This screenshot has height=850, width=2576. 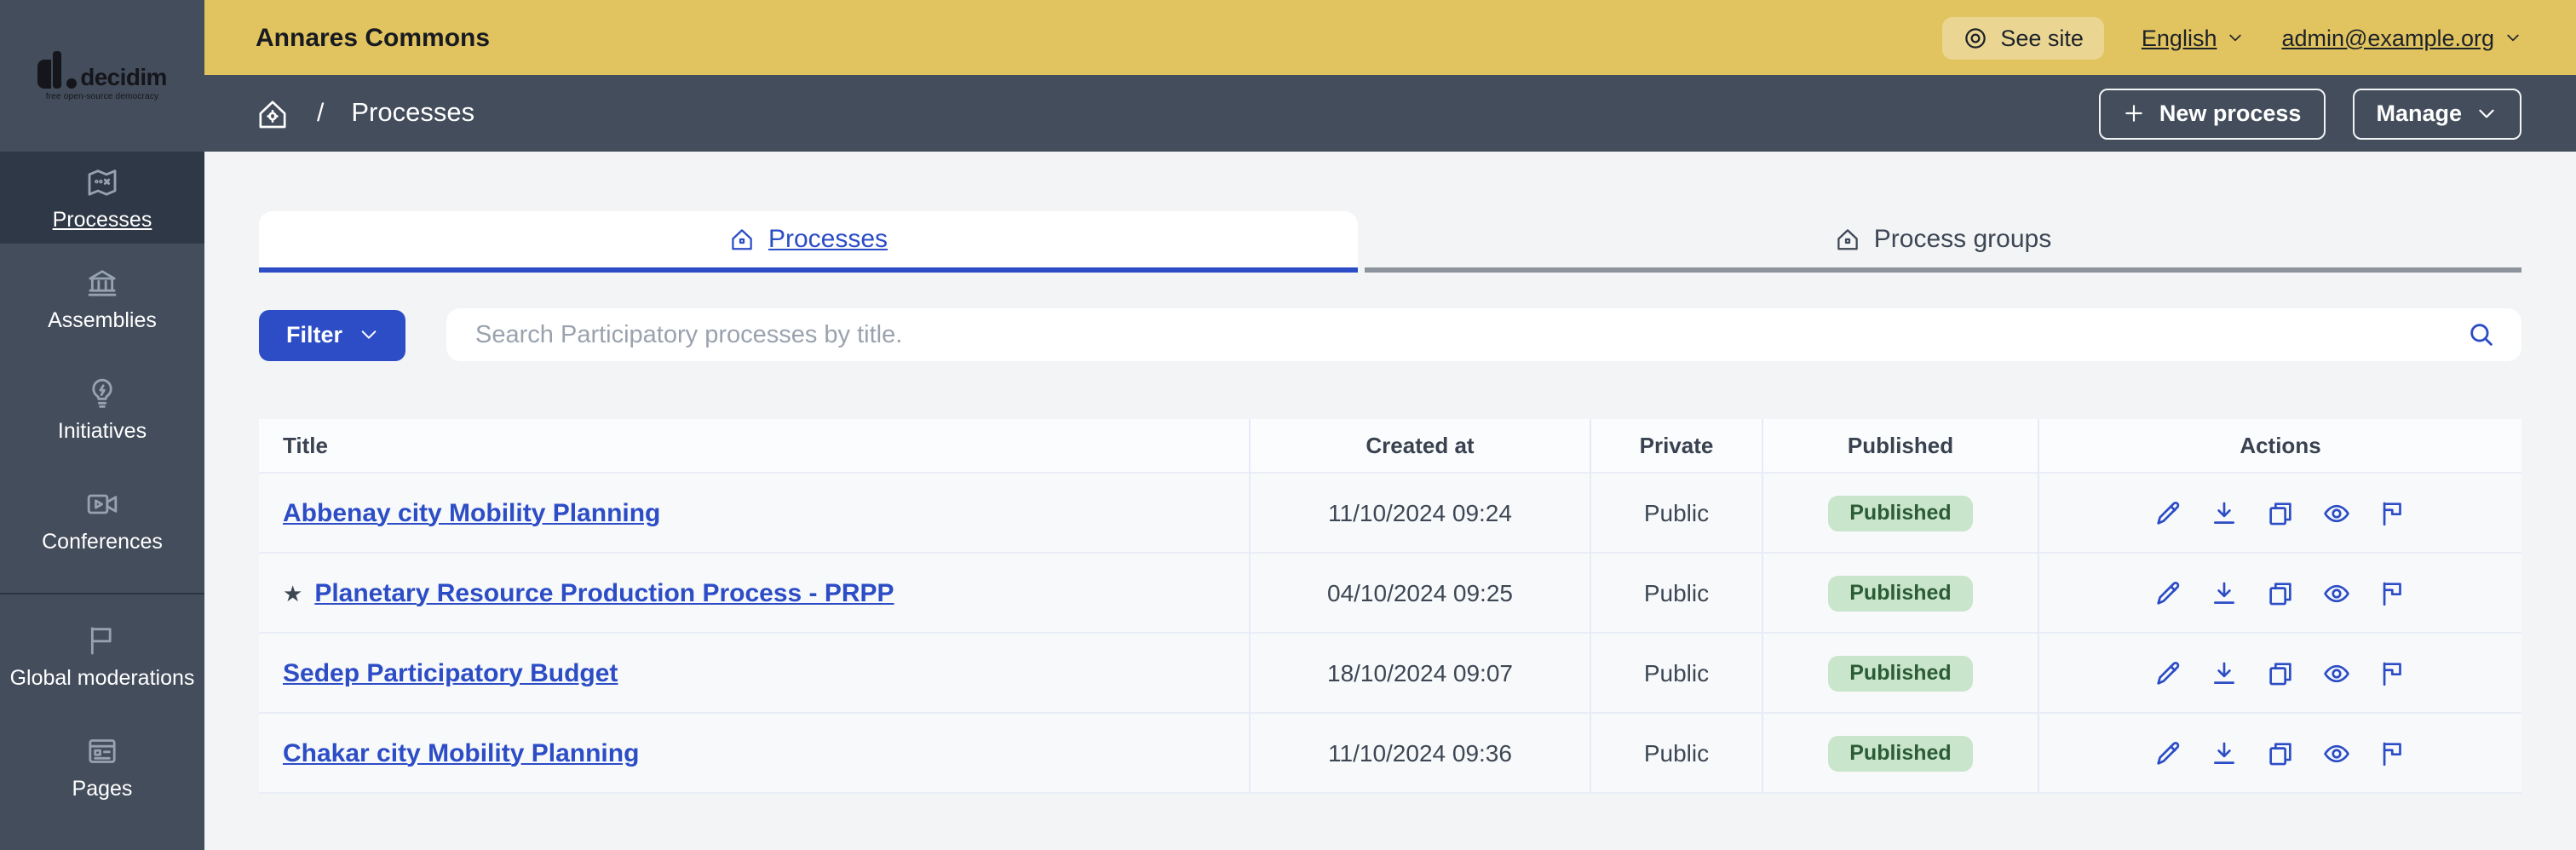 What do you see at coordinates (2042, 37) in the screenshot?
I see `see-site-label: See site` at bounding box center [2042, 37].